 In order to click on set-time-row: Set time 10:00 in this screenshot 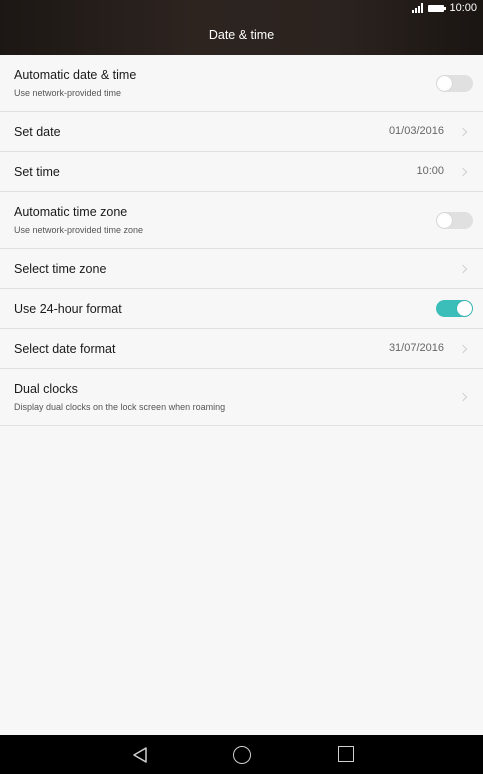, I will do `click(241, 172)`.